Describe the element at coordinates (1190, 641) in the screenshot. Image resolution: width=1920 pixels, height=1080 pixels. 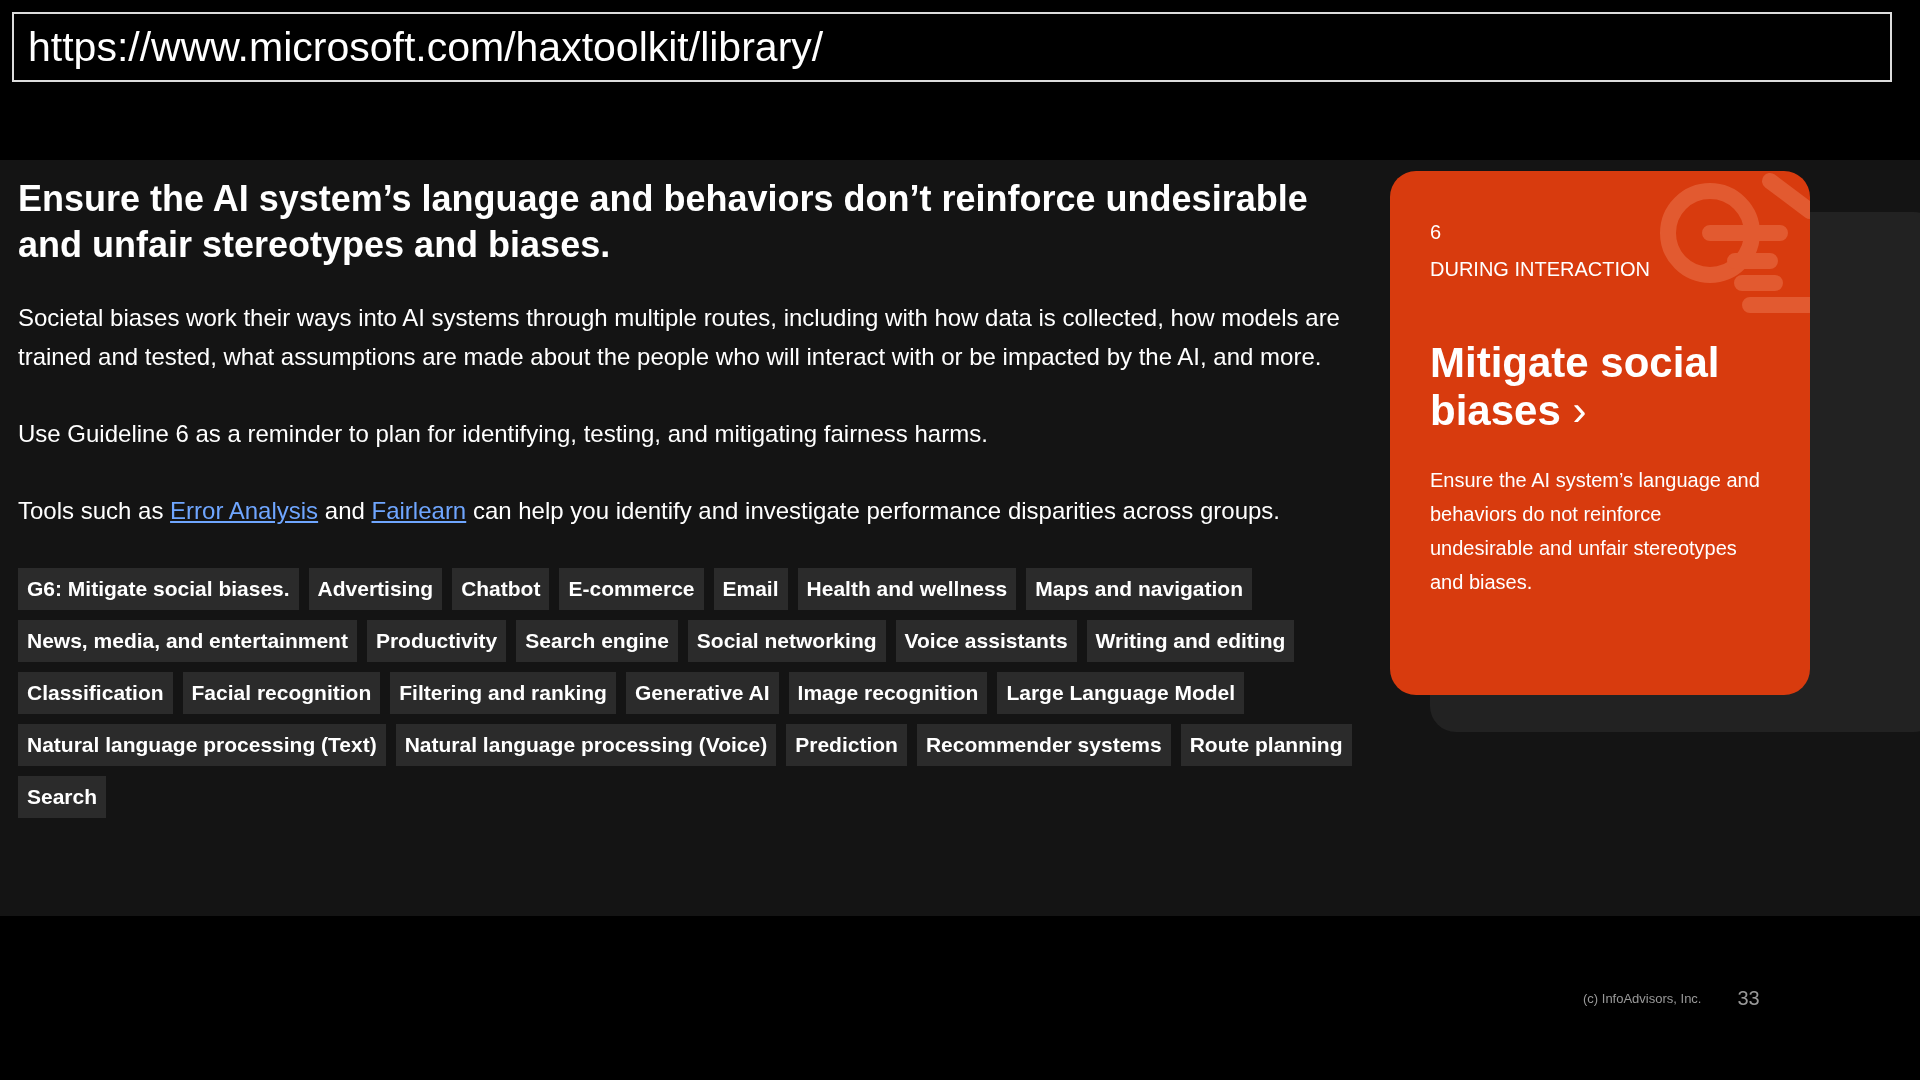
I see `tag-chip: Writing and editing` at that location.